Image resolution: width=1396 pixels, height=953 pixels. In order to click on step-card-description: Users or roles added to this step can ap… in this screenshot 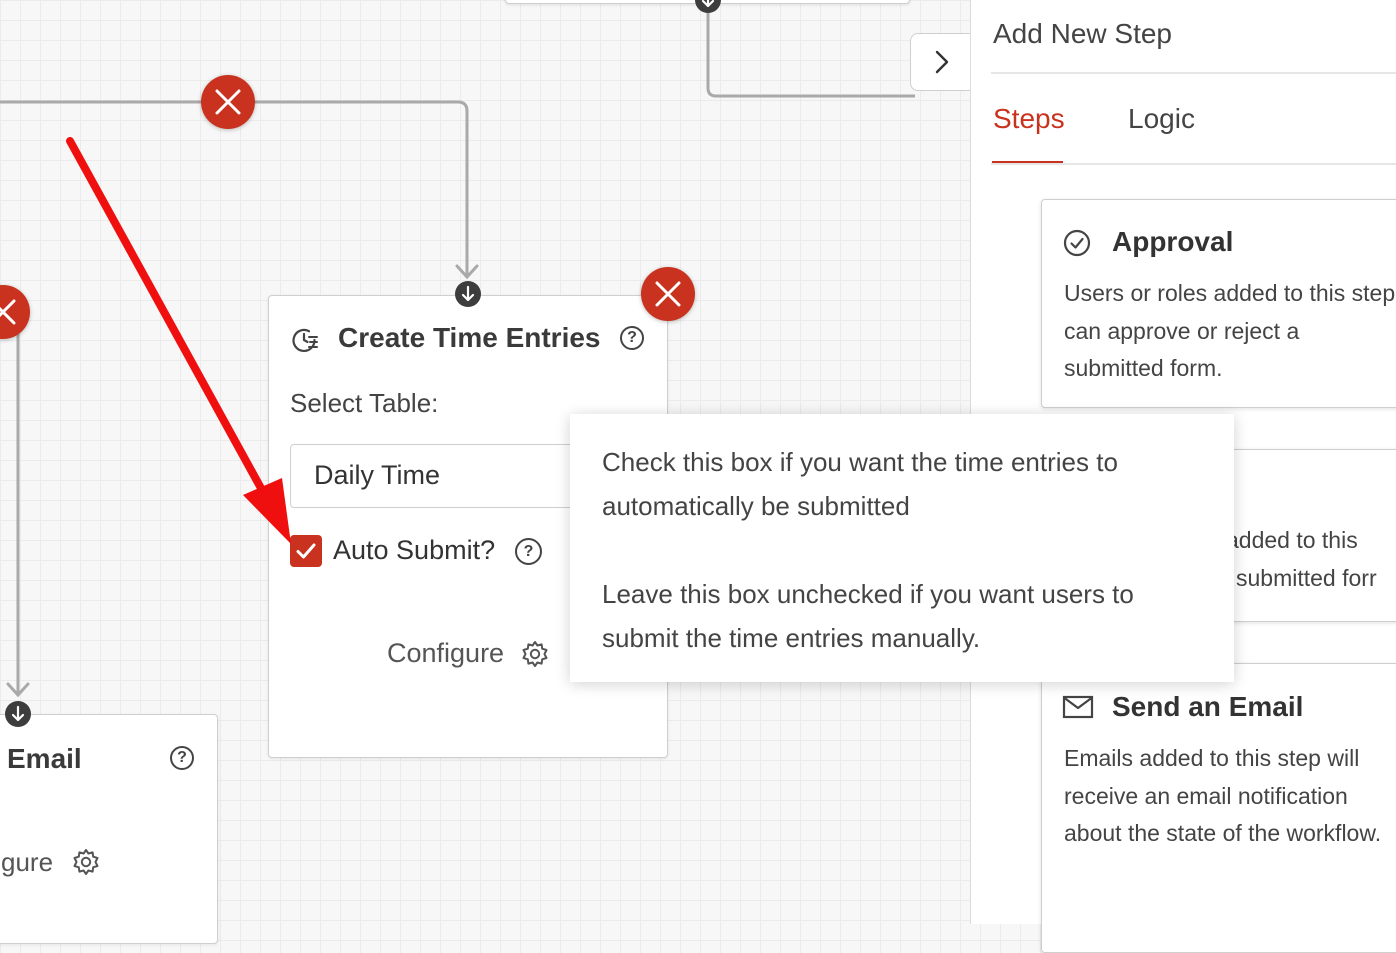, I will do `click(1230, 330)`.